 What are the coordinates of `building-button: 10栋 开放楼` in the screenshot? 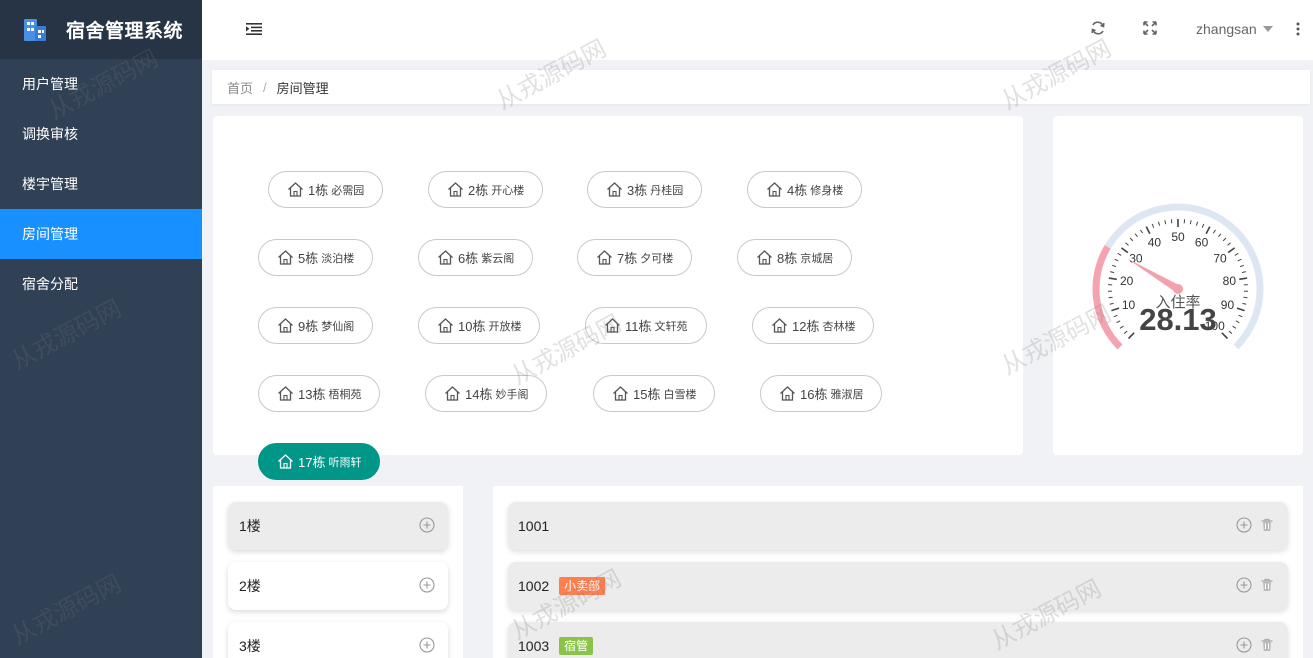 It's located at (479, 325).